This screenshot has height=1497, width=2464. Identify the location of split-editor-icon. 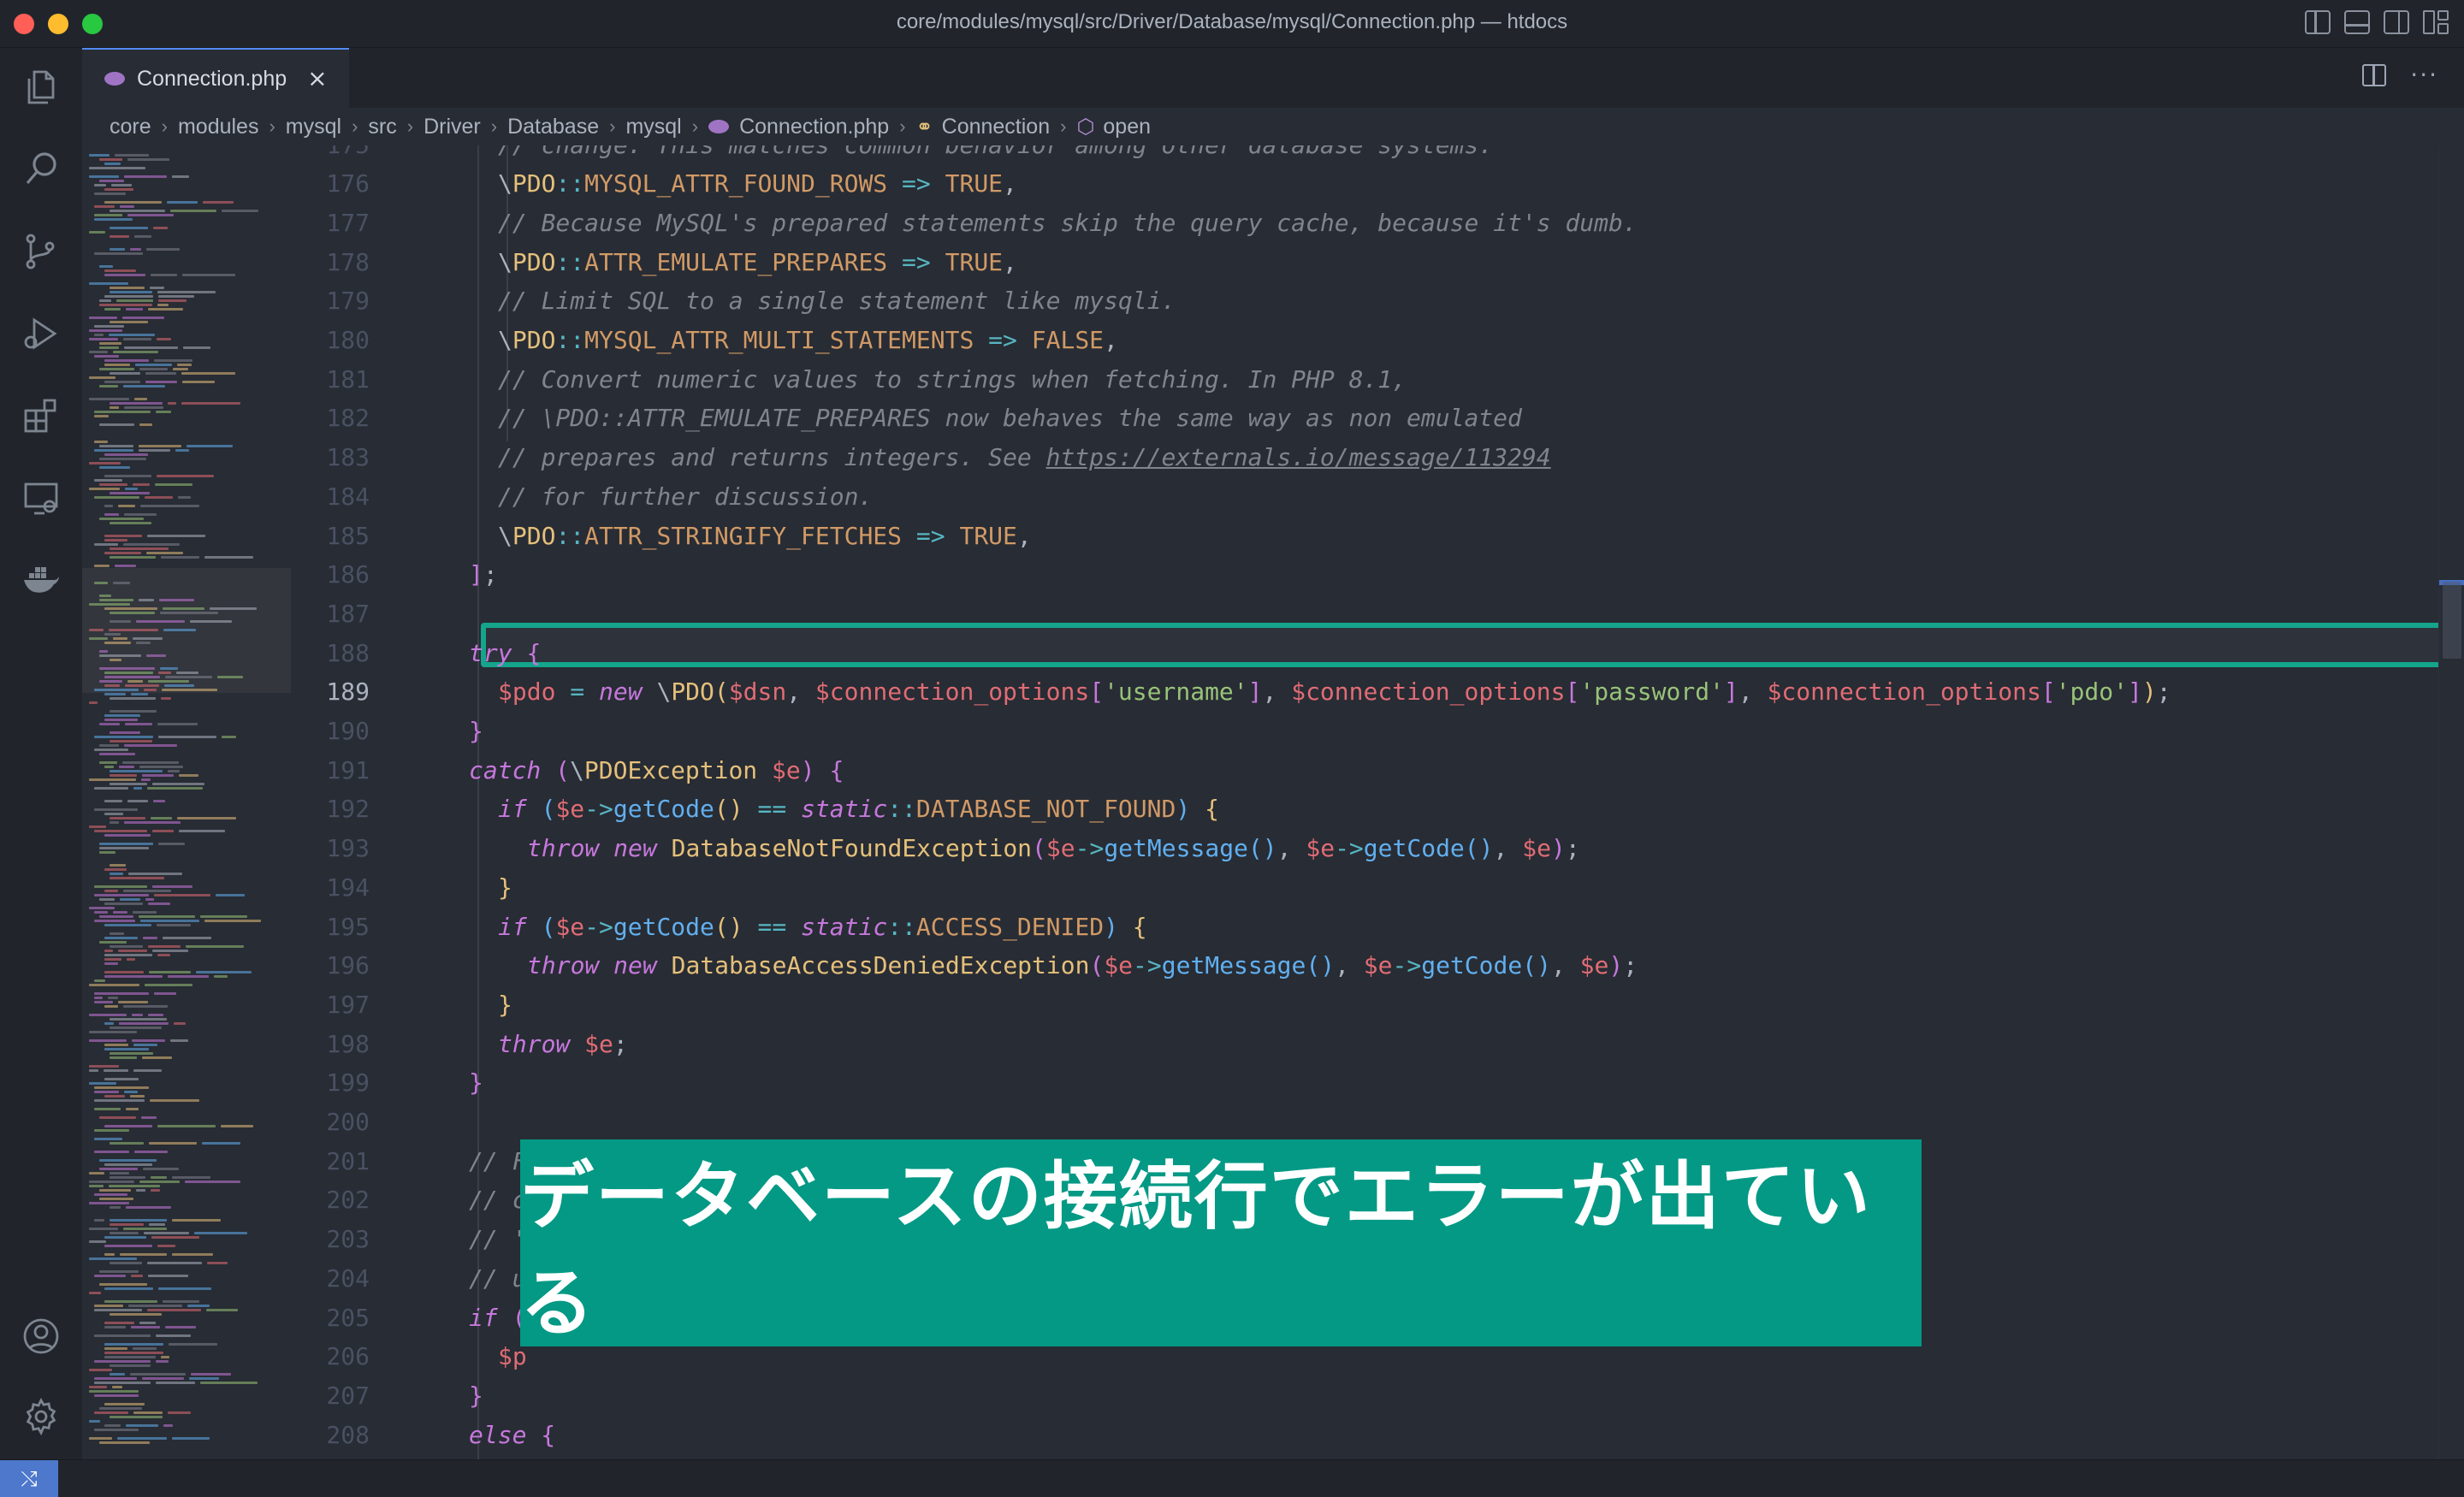
(2374, 75).